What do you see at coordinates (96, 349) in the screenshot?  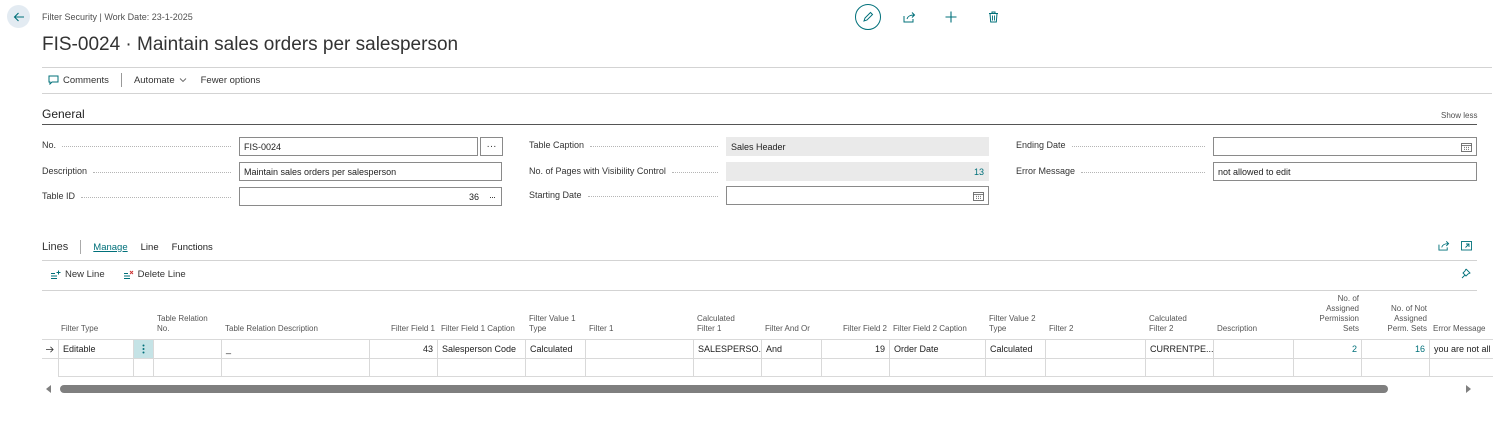 I see `cell-filter-type: Editable` at bounding box center [96, 349].